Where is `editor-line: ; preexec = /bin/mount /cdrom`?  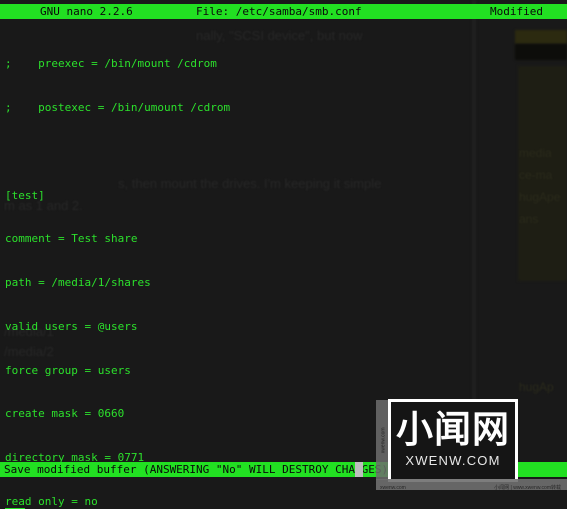 editor-line: ; preexec = /bin/mount /cdrom is located at coordinates (283, 64).